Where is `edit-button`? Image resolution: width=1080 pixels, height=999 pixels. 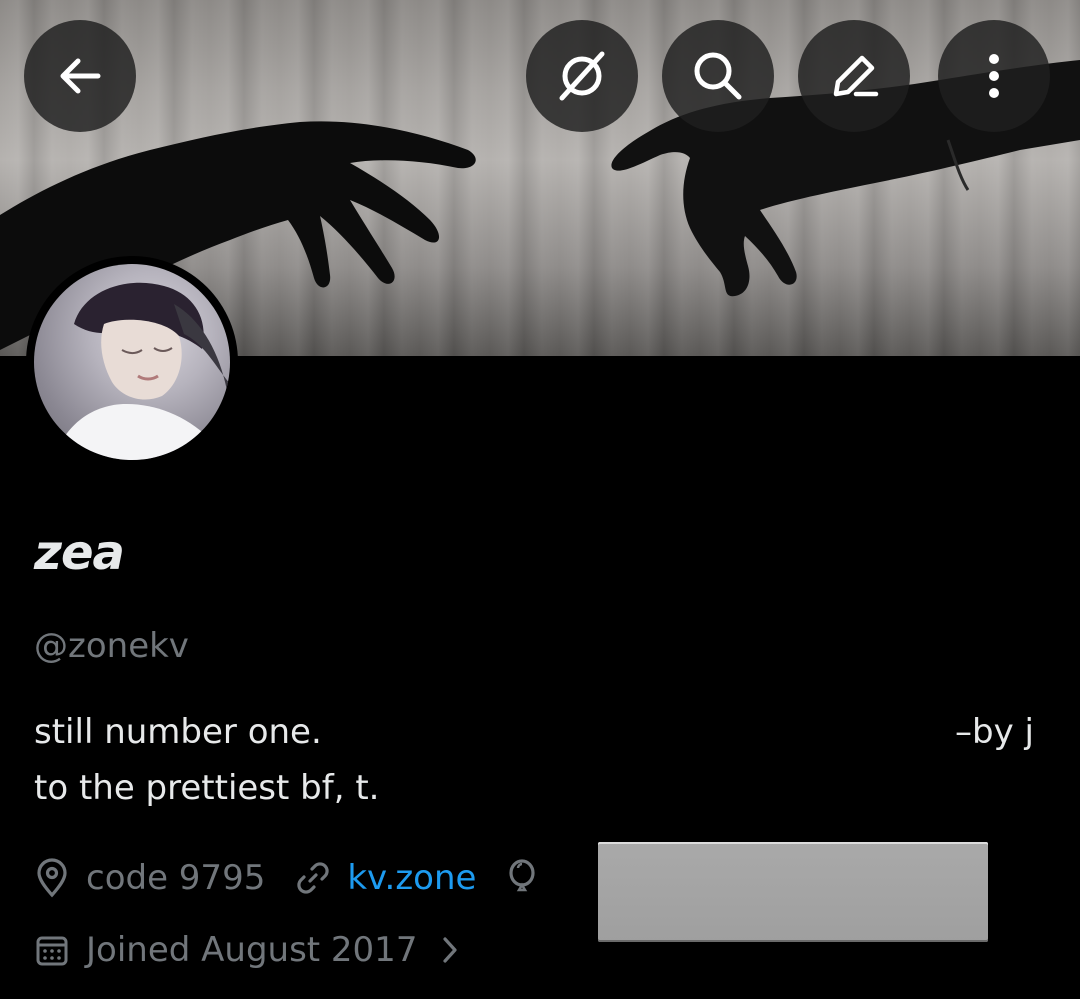
edit-button is located at coordinates (854, 76).